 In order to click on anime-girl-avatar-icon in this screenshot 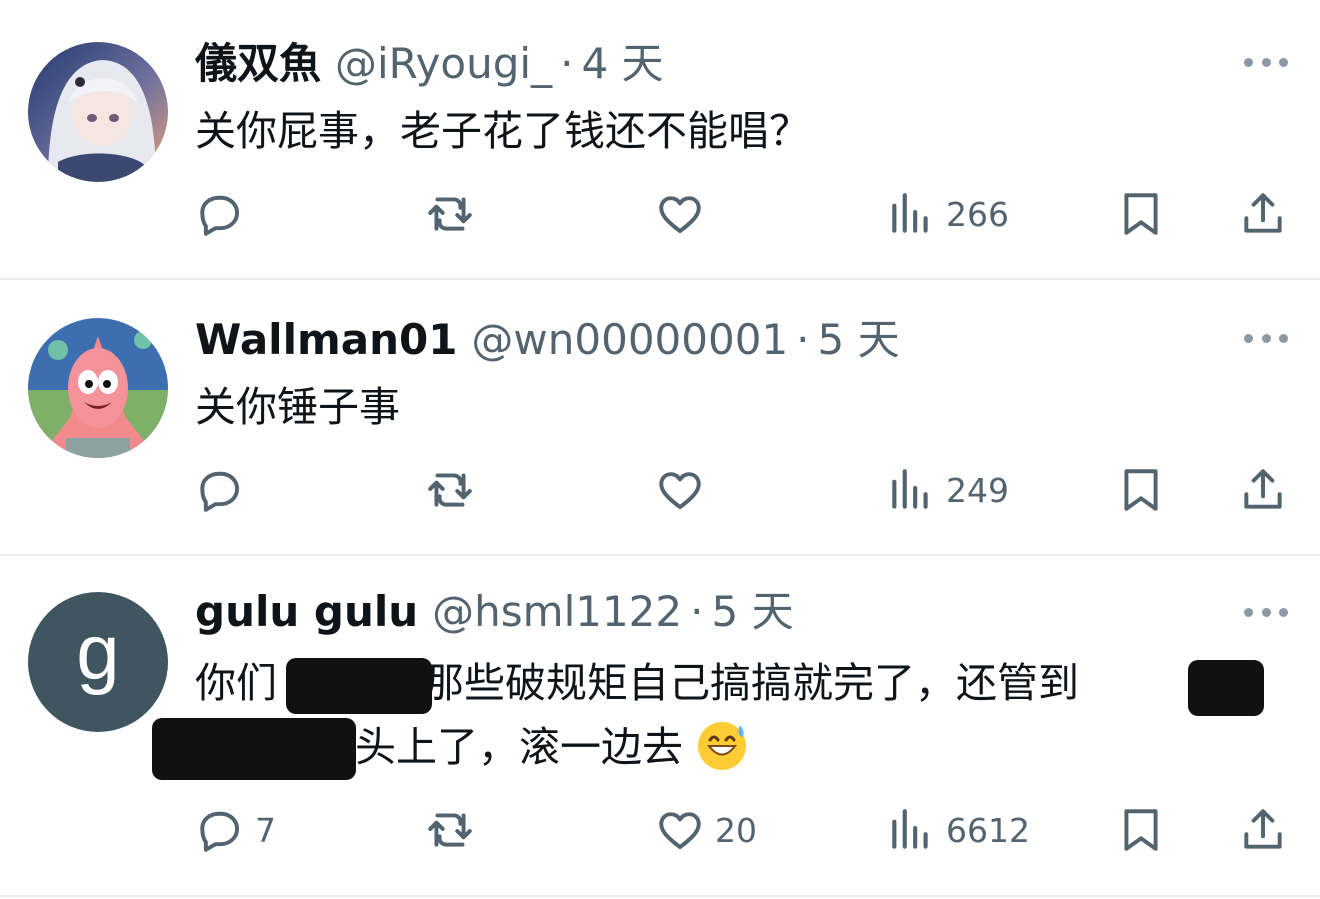, I will do `click(98, 112)`.